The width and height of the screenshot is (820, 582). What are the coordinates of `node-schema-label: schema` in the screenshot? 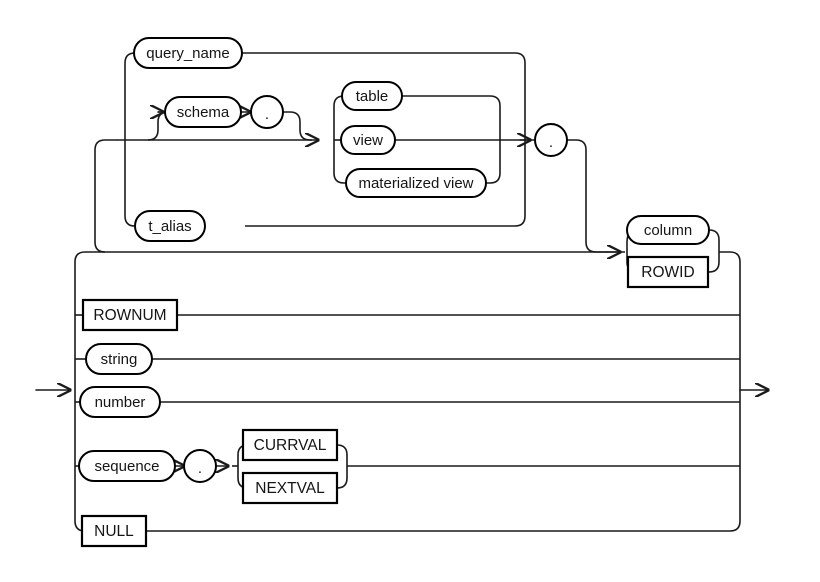 It's located at (203, 112).